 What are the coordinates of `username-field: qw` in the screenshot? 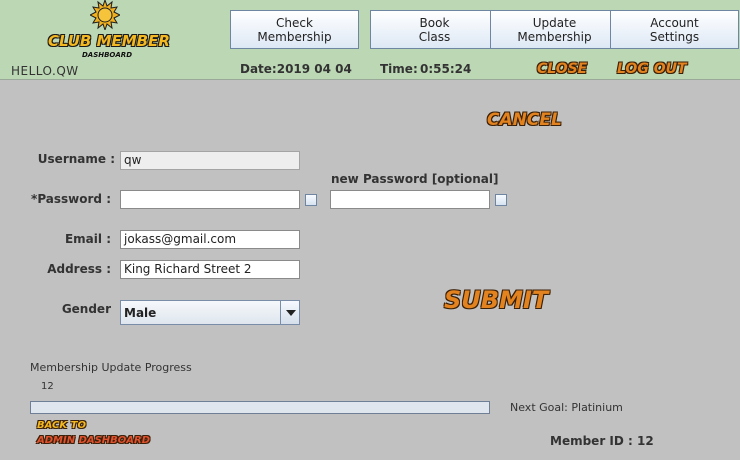 It's located at (210, 160).